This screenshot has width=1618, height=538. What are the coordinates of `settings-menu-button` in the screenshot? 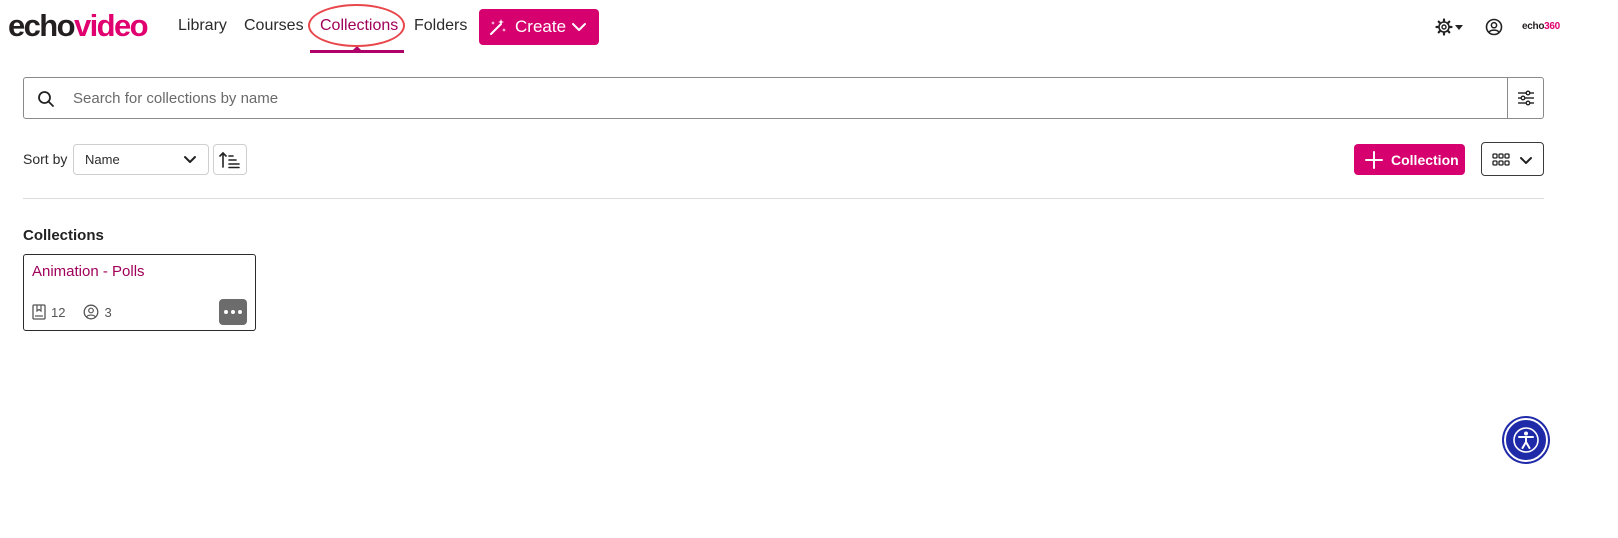 It's located at (1450, 29).